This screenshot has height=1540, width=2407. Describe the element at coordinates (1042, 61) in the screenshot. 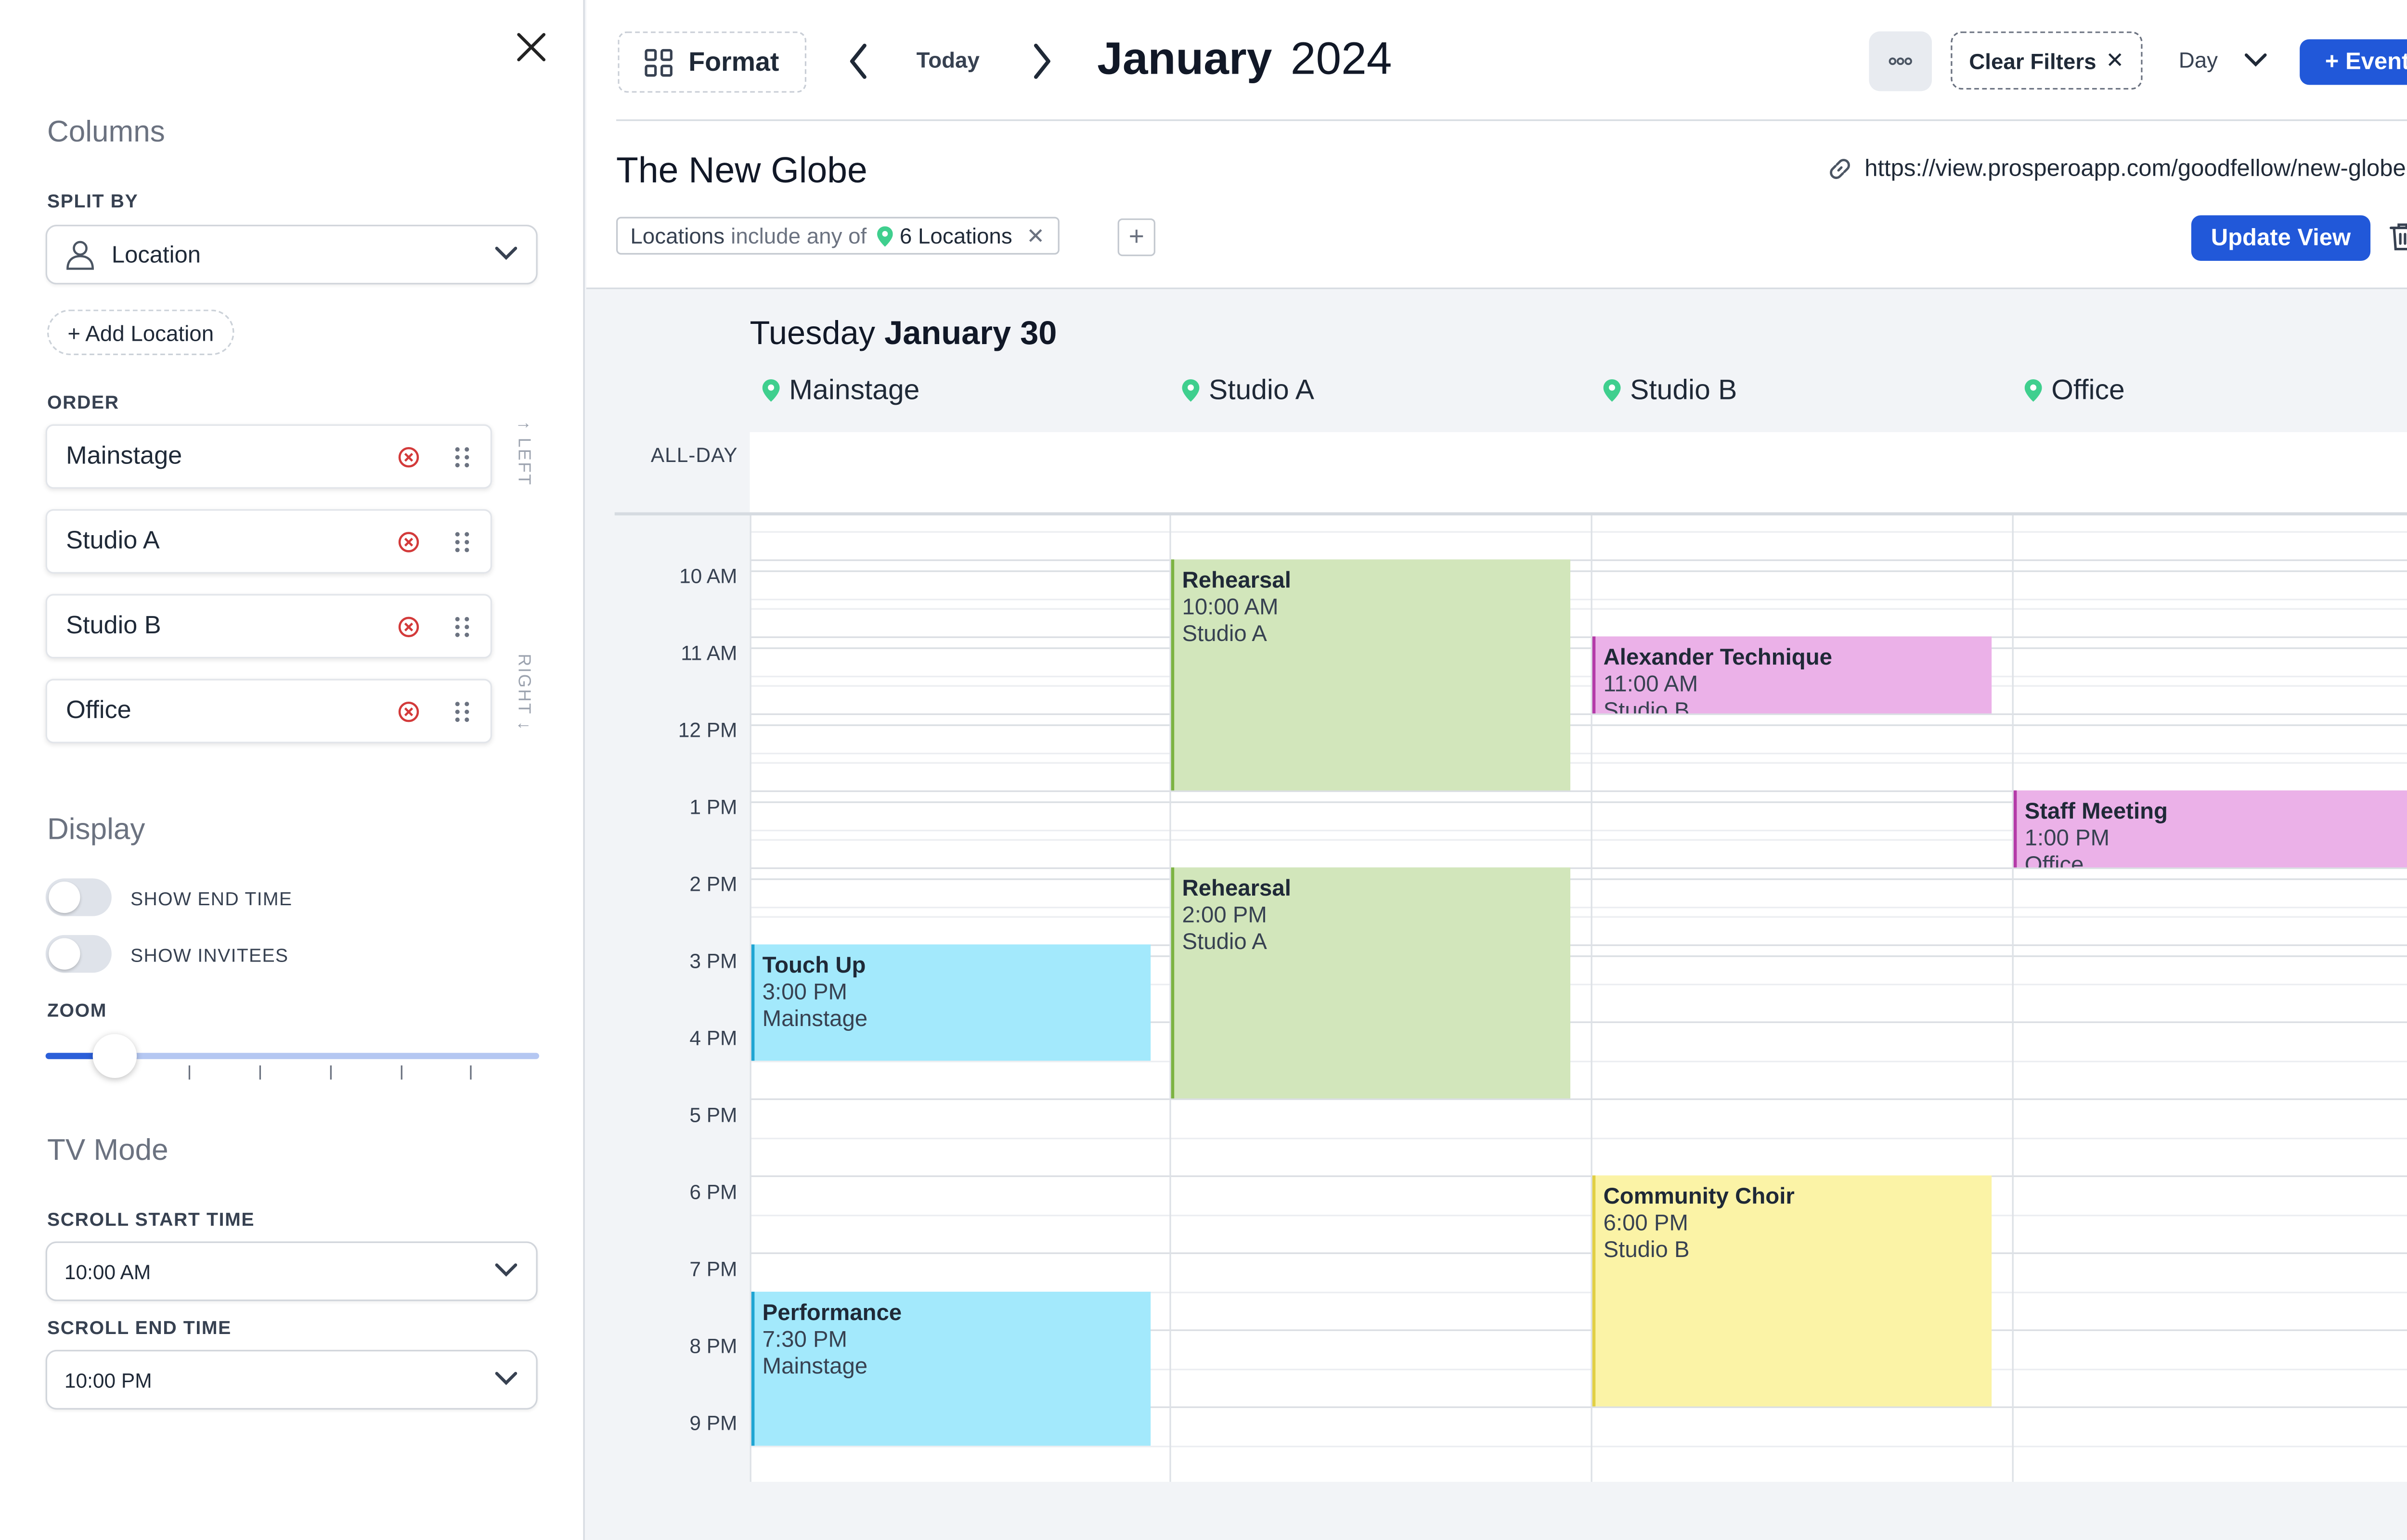

I see `chevron-right-icon` at that location.